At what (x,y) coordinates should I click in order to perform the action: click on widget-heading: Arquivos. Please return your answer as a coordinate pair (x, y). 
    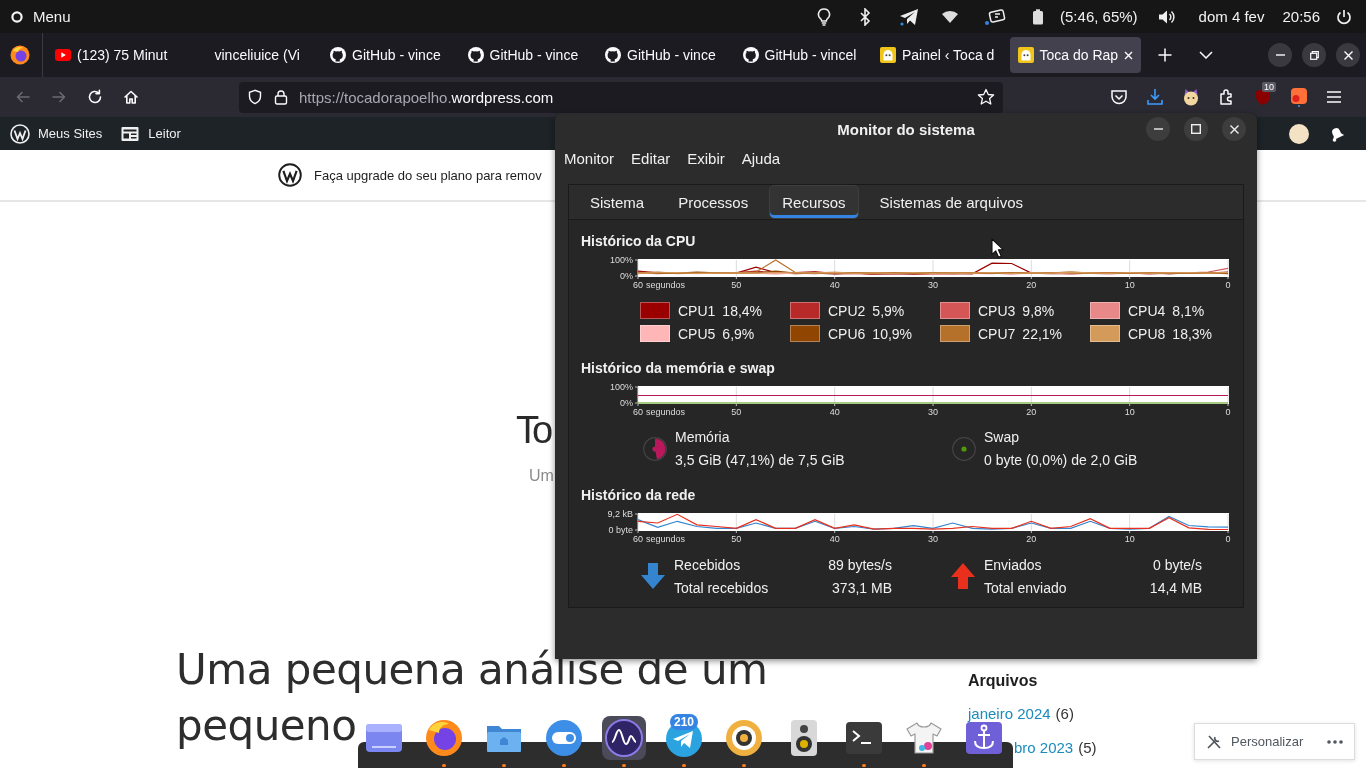
    Looking at the image, I should click on (1003, 681).